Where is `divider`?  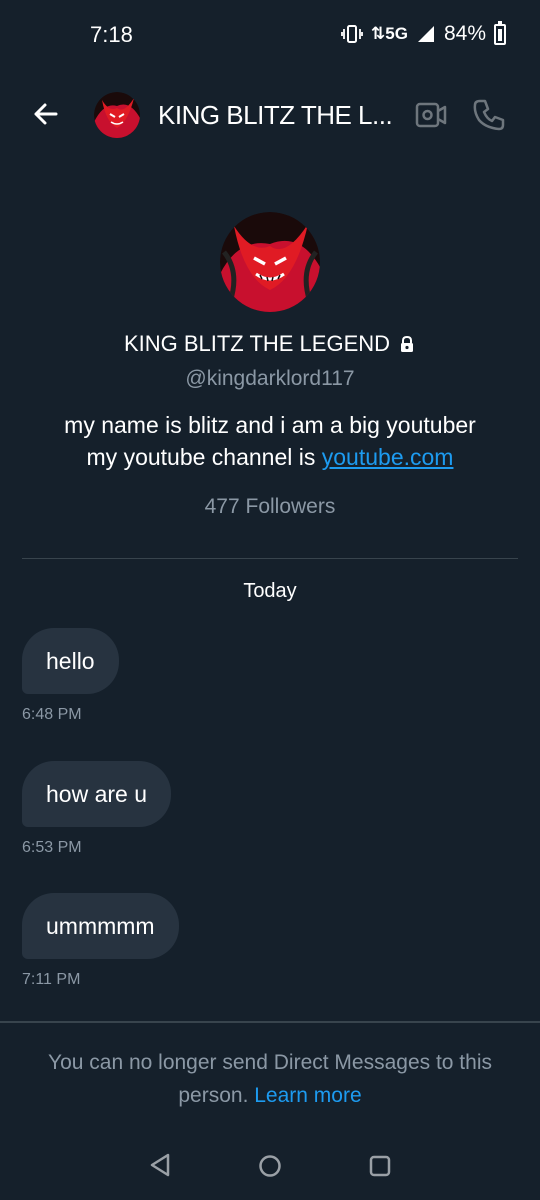
divider is located at coordinates (270, 558).